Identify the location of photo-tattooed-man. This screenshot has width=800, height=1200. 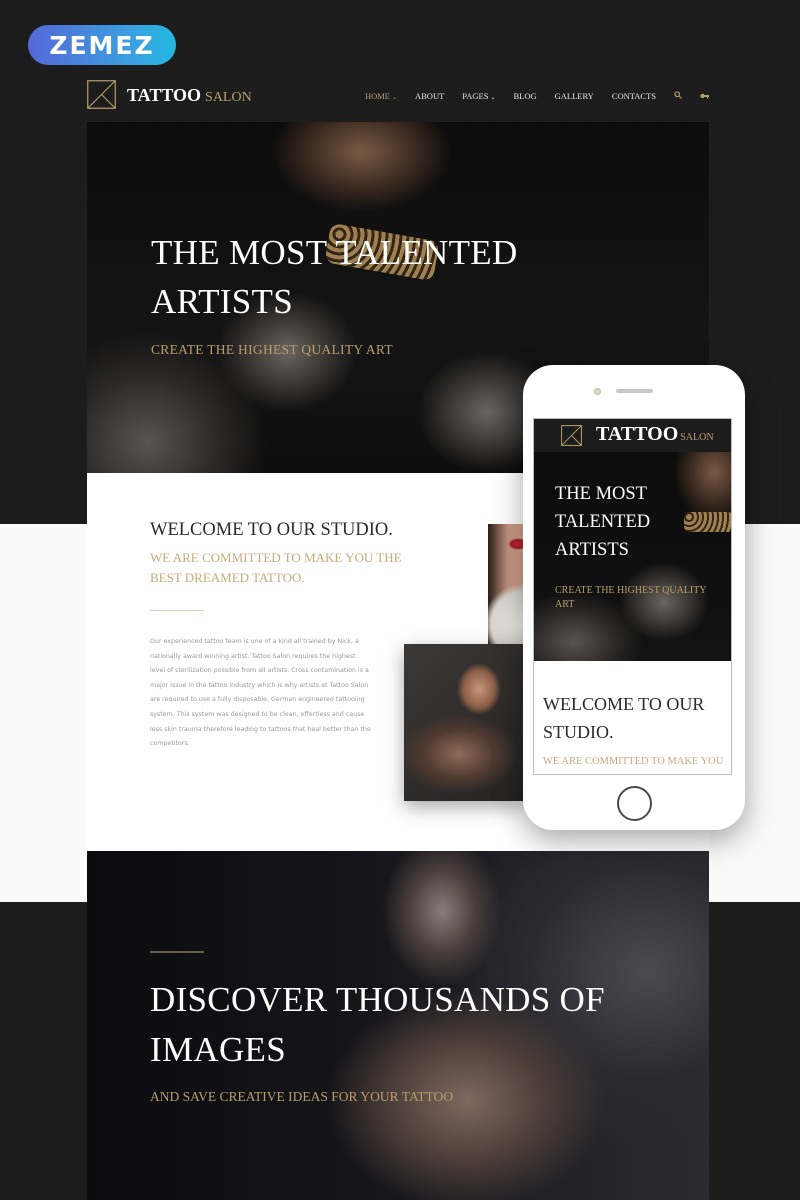
(464, 722).